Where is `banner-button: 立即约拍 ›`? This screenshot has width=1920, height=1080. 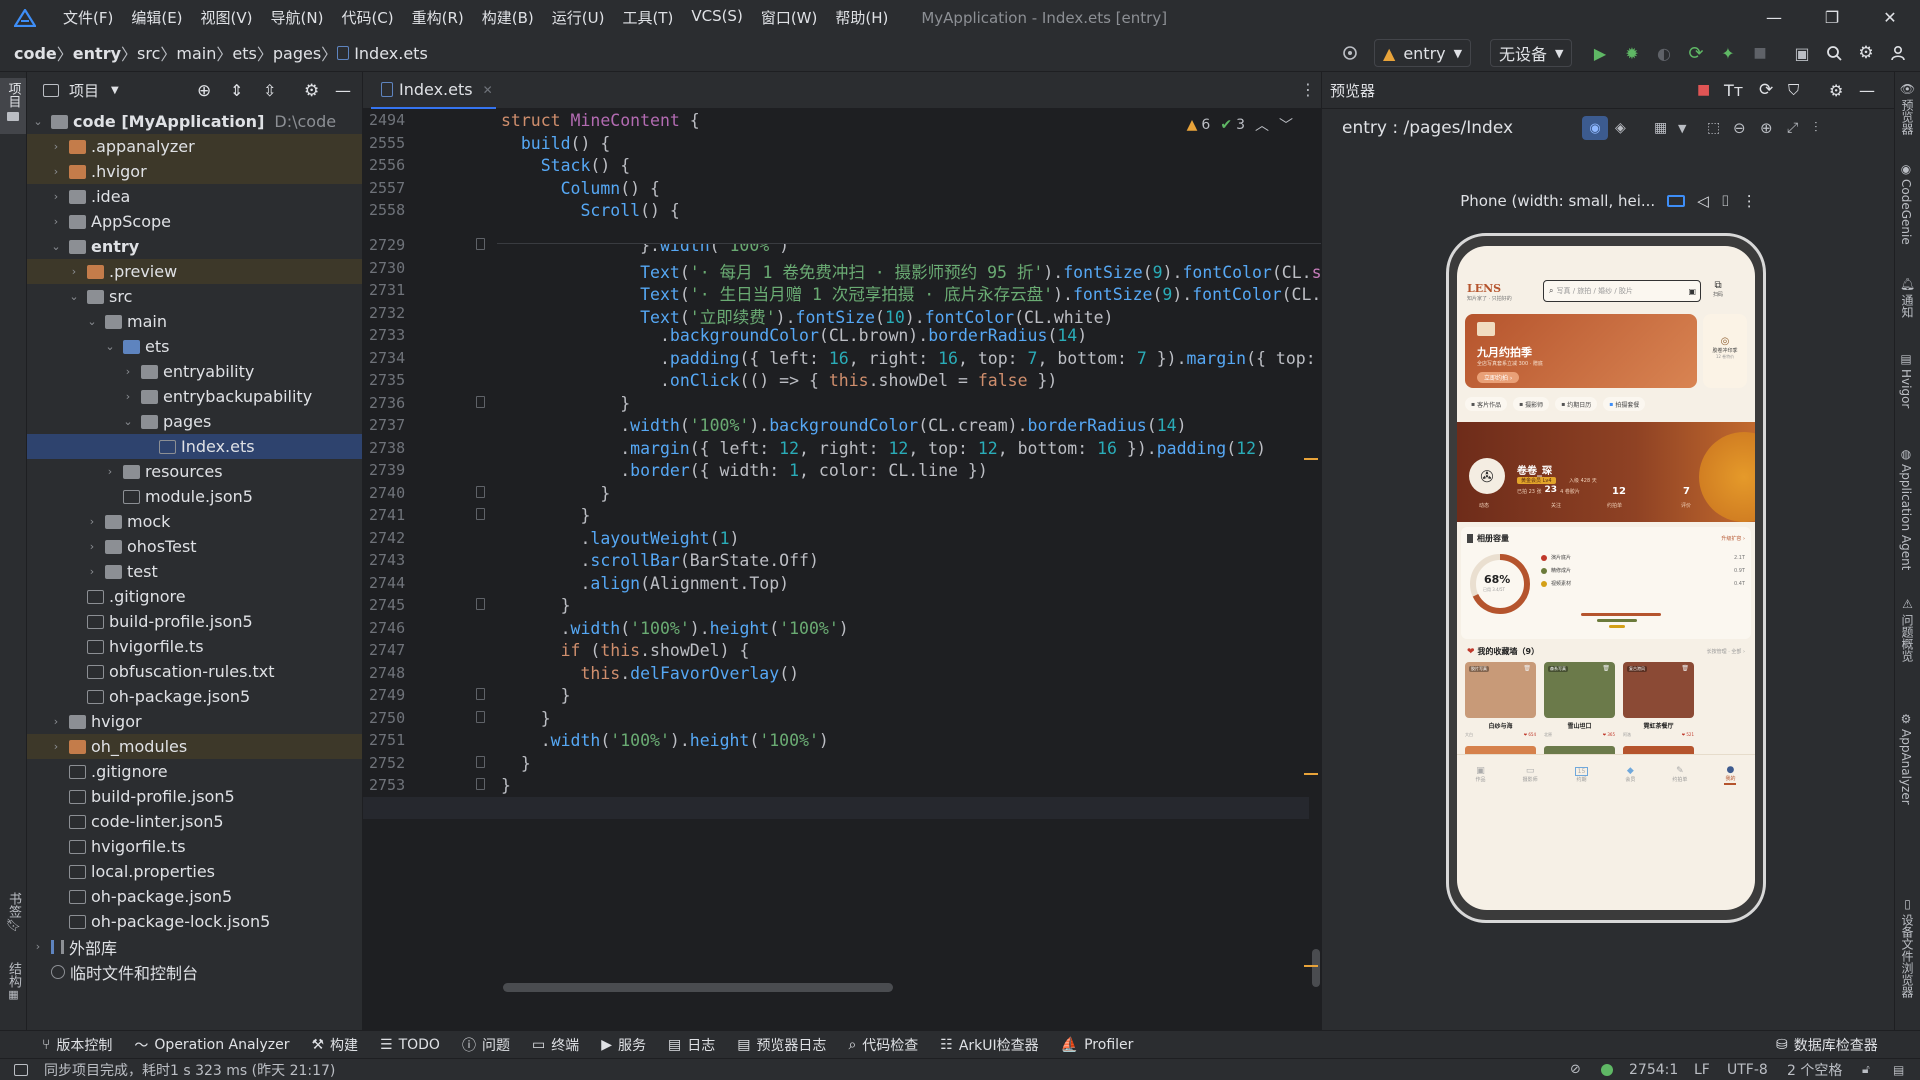 banner-button: 立即约拍 › is located at coordinates (1498, 377).